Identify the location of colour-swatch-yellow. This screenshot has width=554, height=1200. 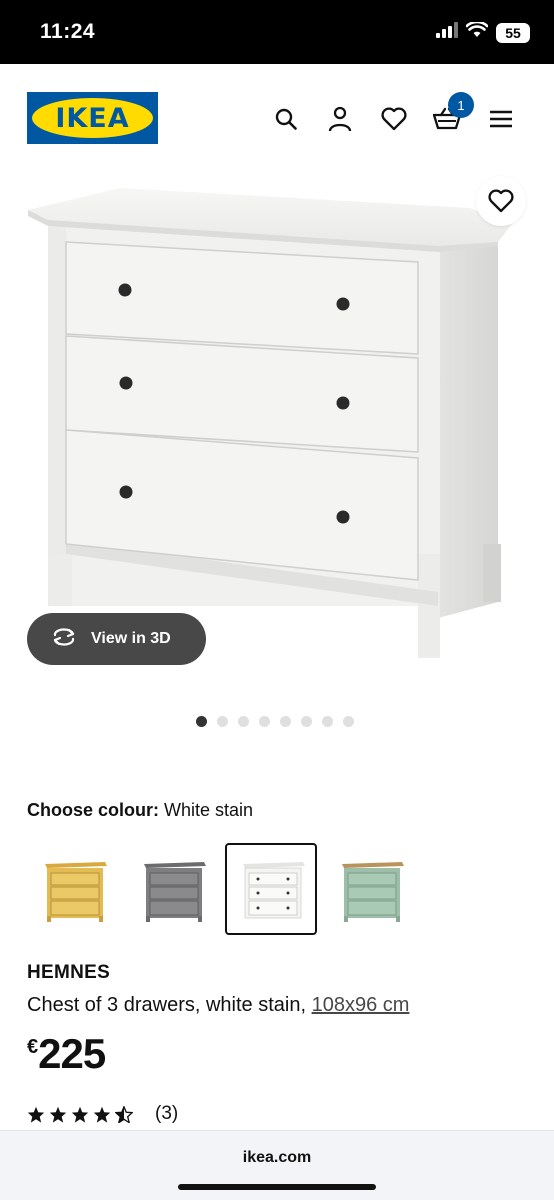
(73, 889).